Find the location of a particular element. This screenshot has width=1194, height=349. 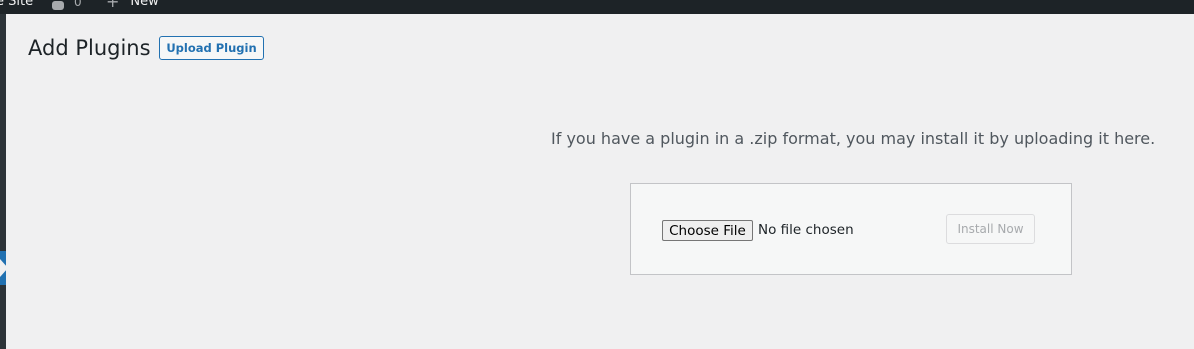

plus-icon: + is located at coordinates (113, 5).